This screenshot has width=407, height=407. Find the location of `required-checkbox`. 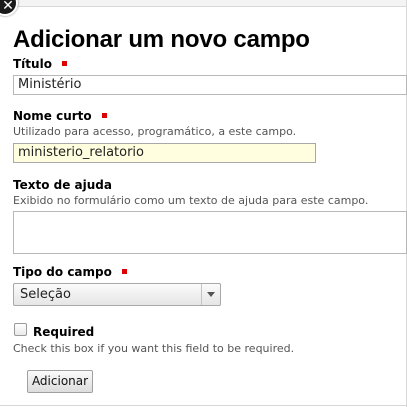

required-checkbox is located at coordinates (20, 329).